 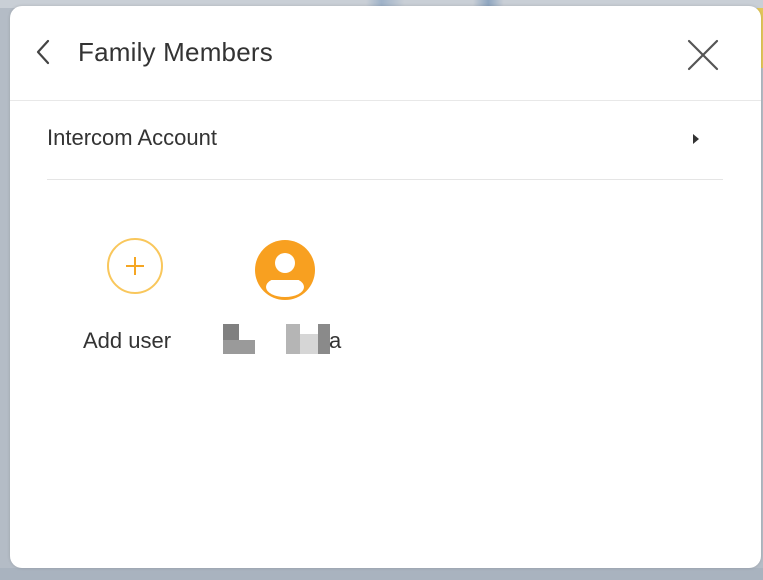 What do you see at coordinates (696, 139) in the screenshot?
I see `caret-right-icon` at bounding box center [696, 139].